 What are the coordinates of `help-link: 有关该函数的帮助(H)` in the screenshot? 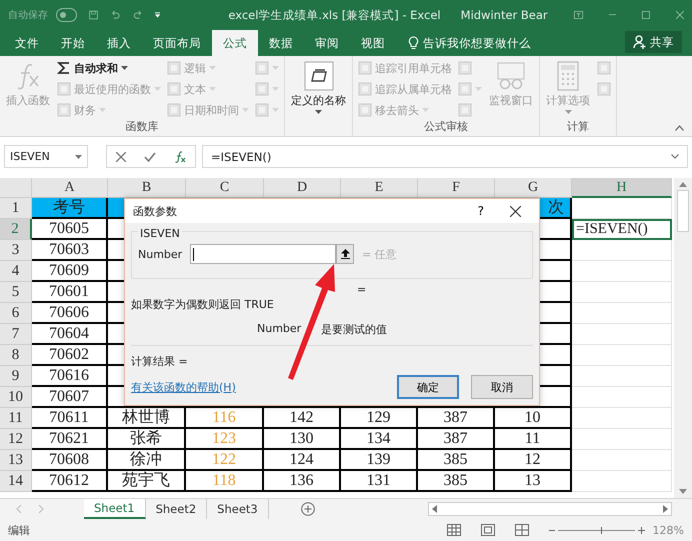 It's located at (183, 387).